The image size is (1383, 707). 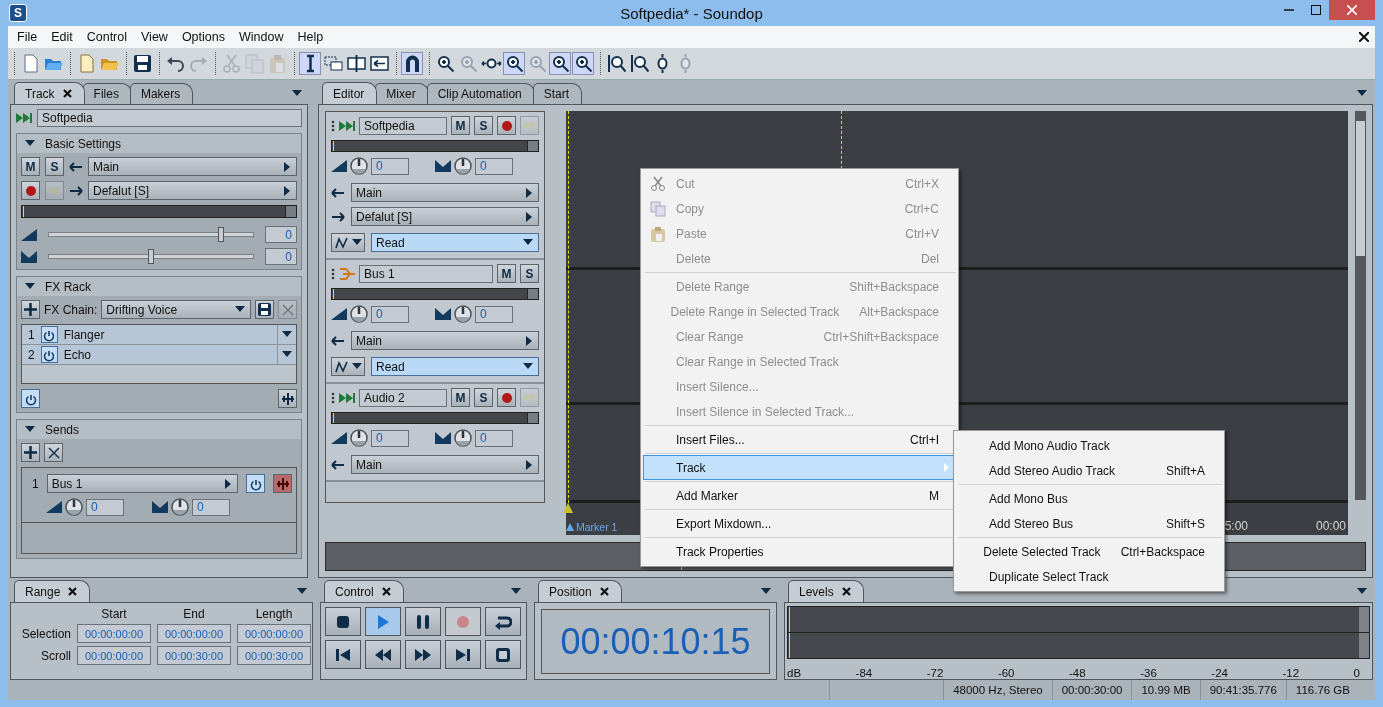 I want to click on column-header: End, so click(x=194, y=614).